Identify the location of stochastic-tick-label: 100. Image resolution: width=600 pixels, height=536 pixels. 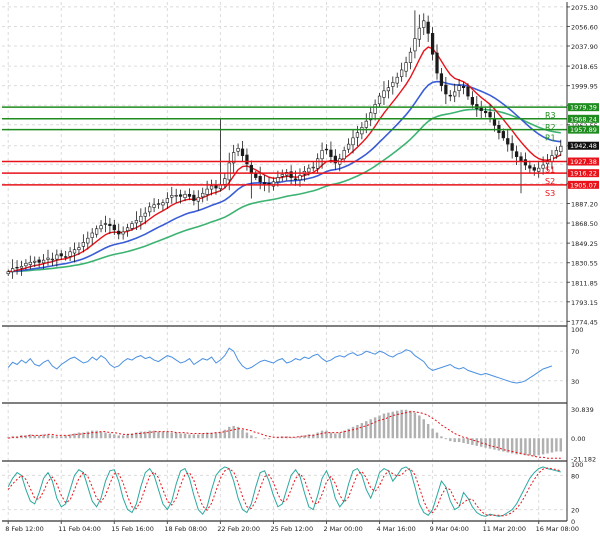
(577, 465).